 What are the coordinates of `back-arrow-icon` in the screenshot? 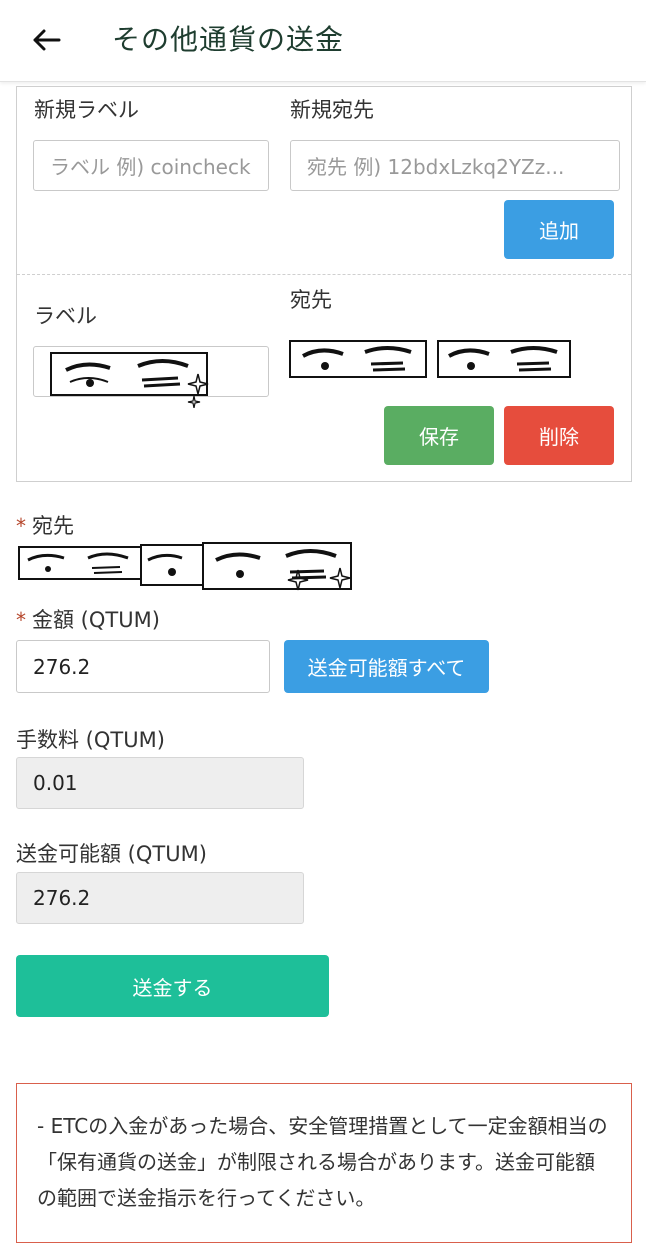 It's located at (46, 40).